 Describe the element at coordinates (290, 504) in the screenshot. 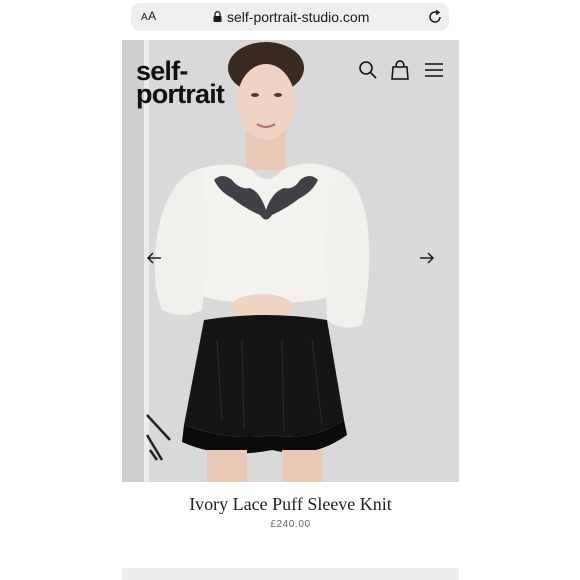

I see `product-name: Ivory Lace Puff Sleeve Knit` at that location.